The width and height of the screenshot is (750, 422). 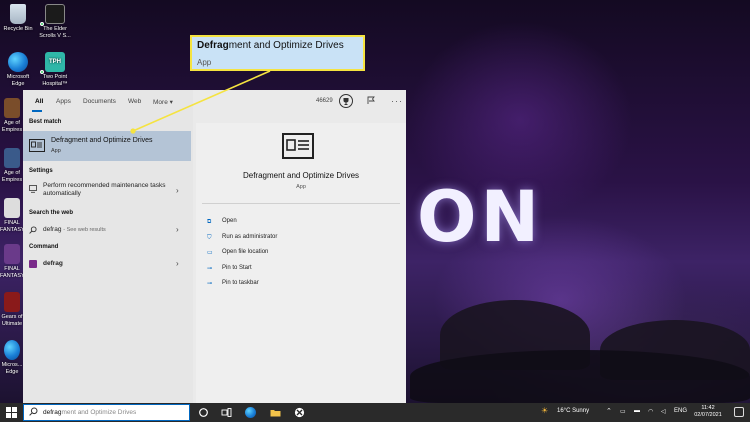 What do you see at coordinates (680, 411) in the screenshot?
I see `language-indicator: ENG` at bounding box center [680, 411].